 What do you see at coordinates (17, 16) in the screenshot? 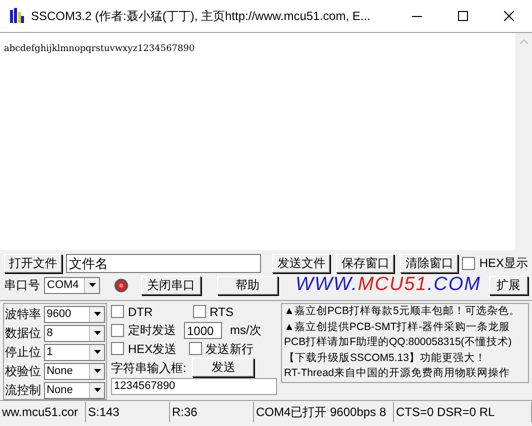
I see `app-icon` at bounding box center [17, 16].